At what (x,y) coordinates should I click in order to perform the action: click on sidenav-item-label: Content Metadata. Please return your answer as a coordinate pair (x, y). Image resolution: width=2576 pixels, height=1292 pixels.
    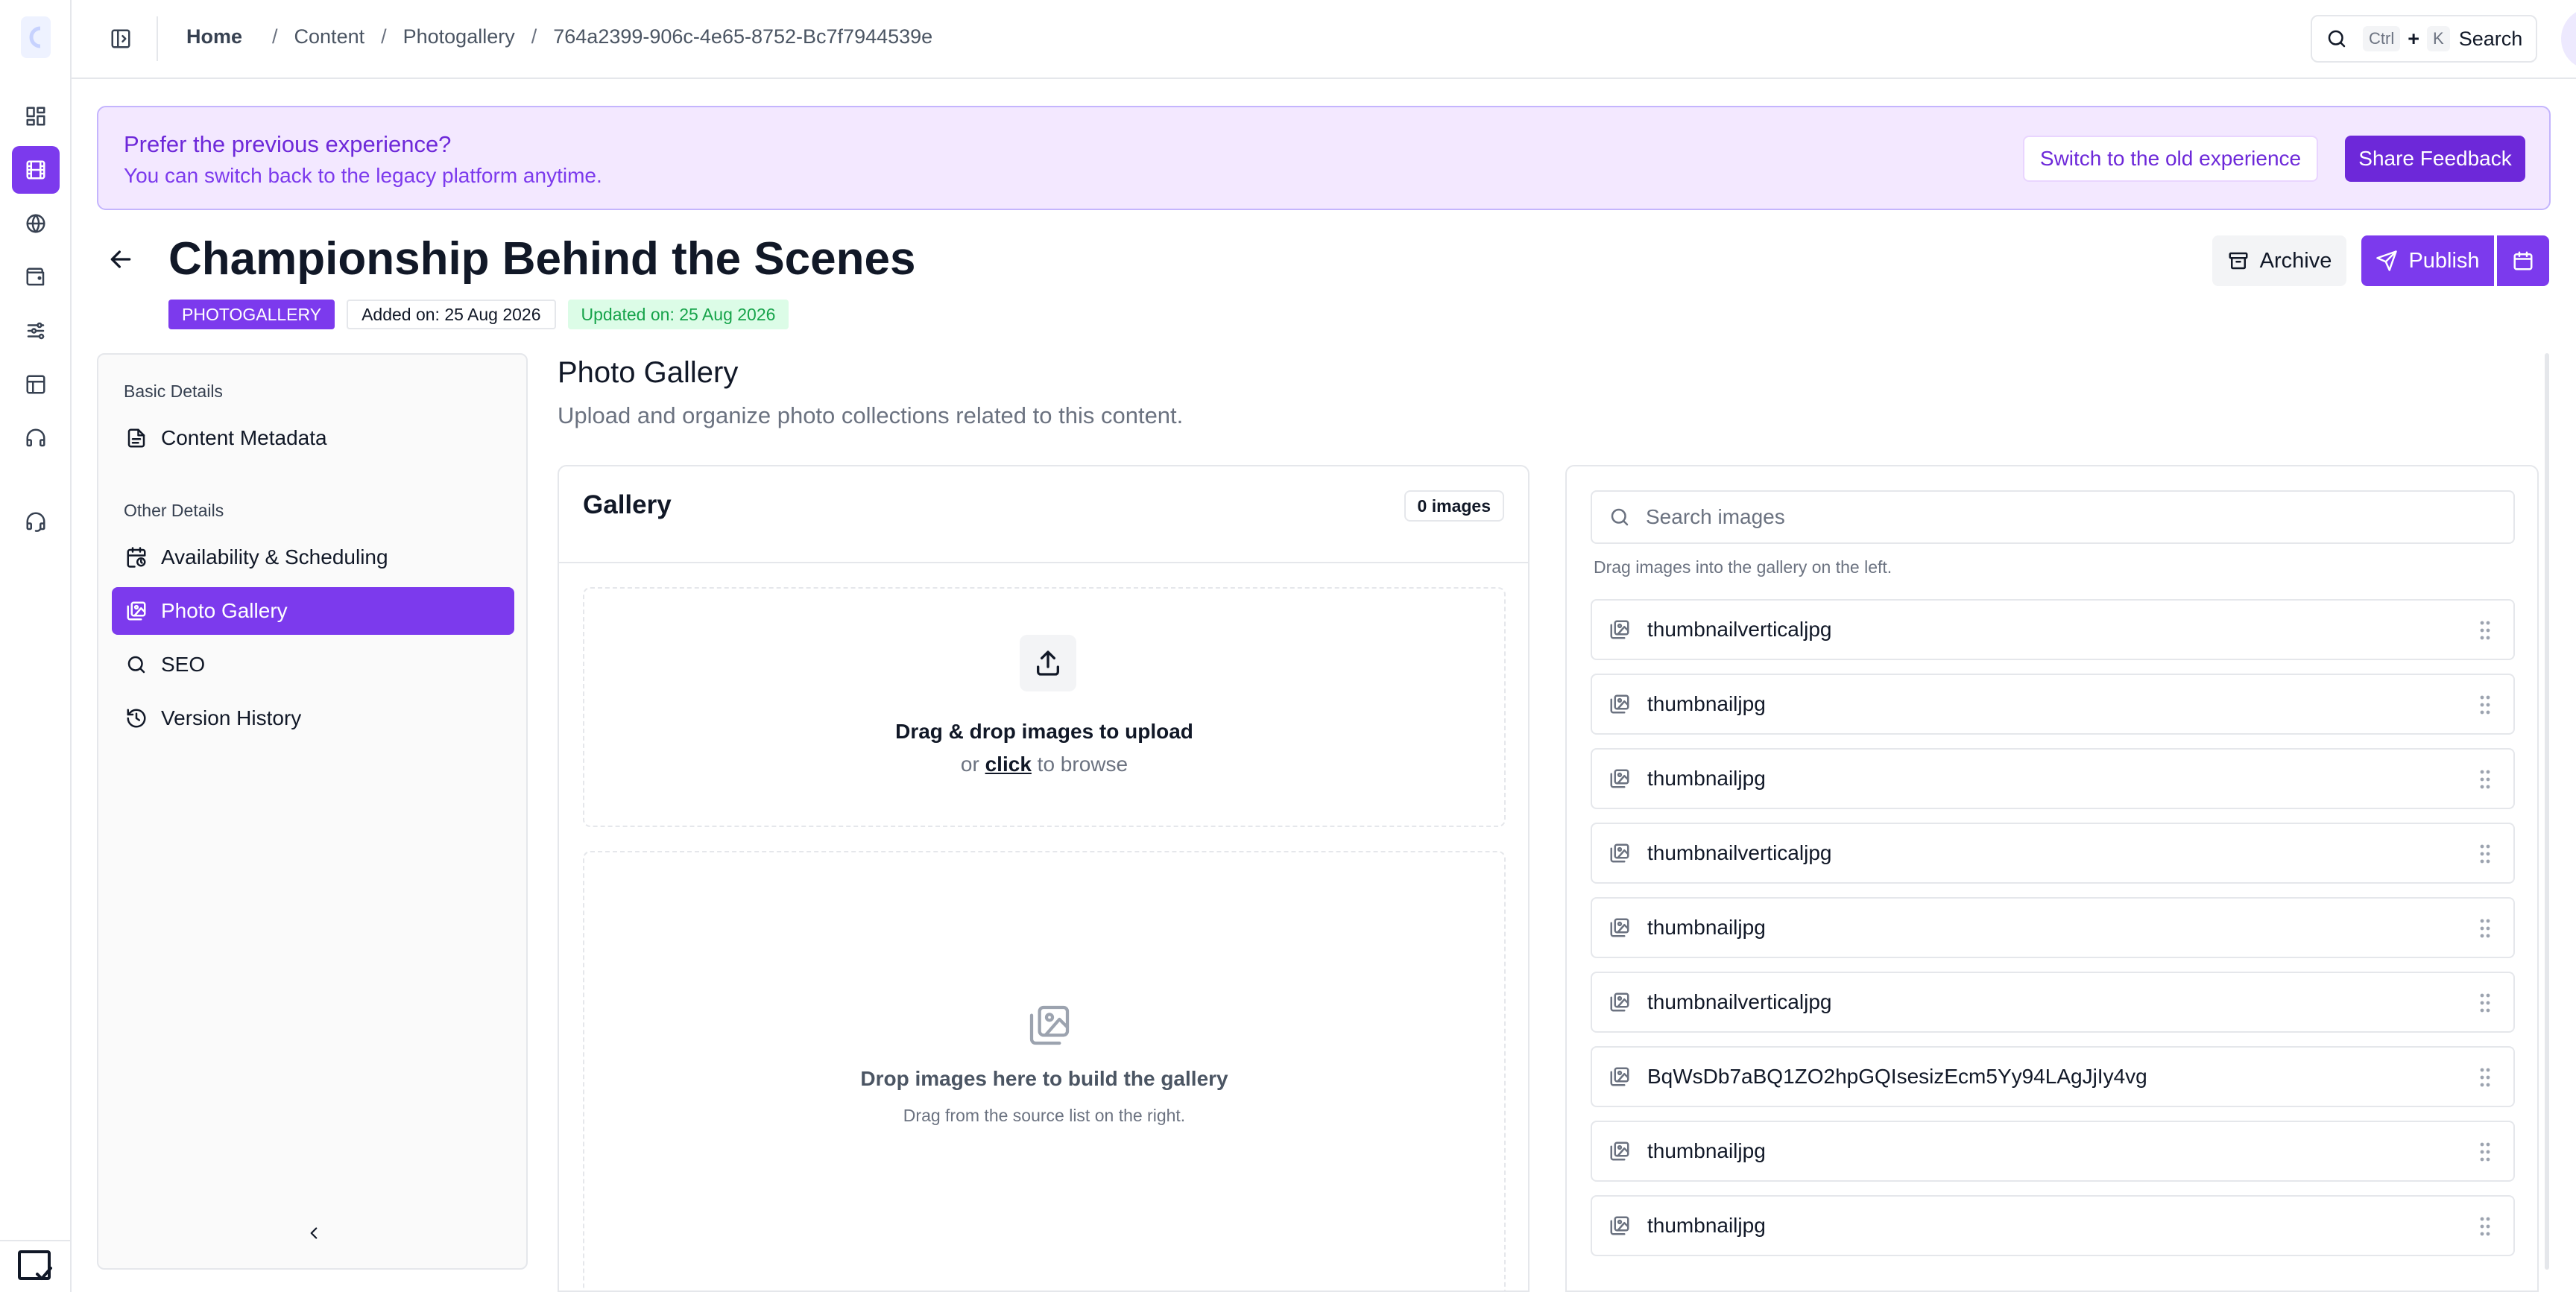
    Looking at the image, I should click on (244, 437).